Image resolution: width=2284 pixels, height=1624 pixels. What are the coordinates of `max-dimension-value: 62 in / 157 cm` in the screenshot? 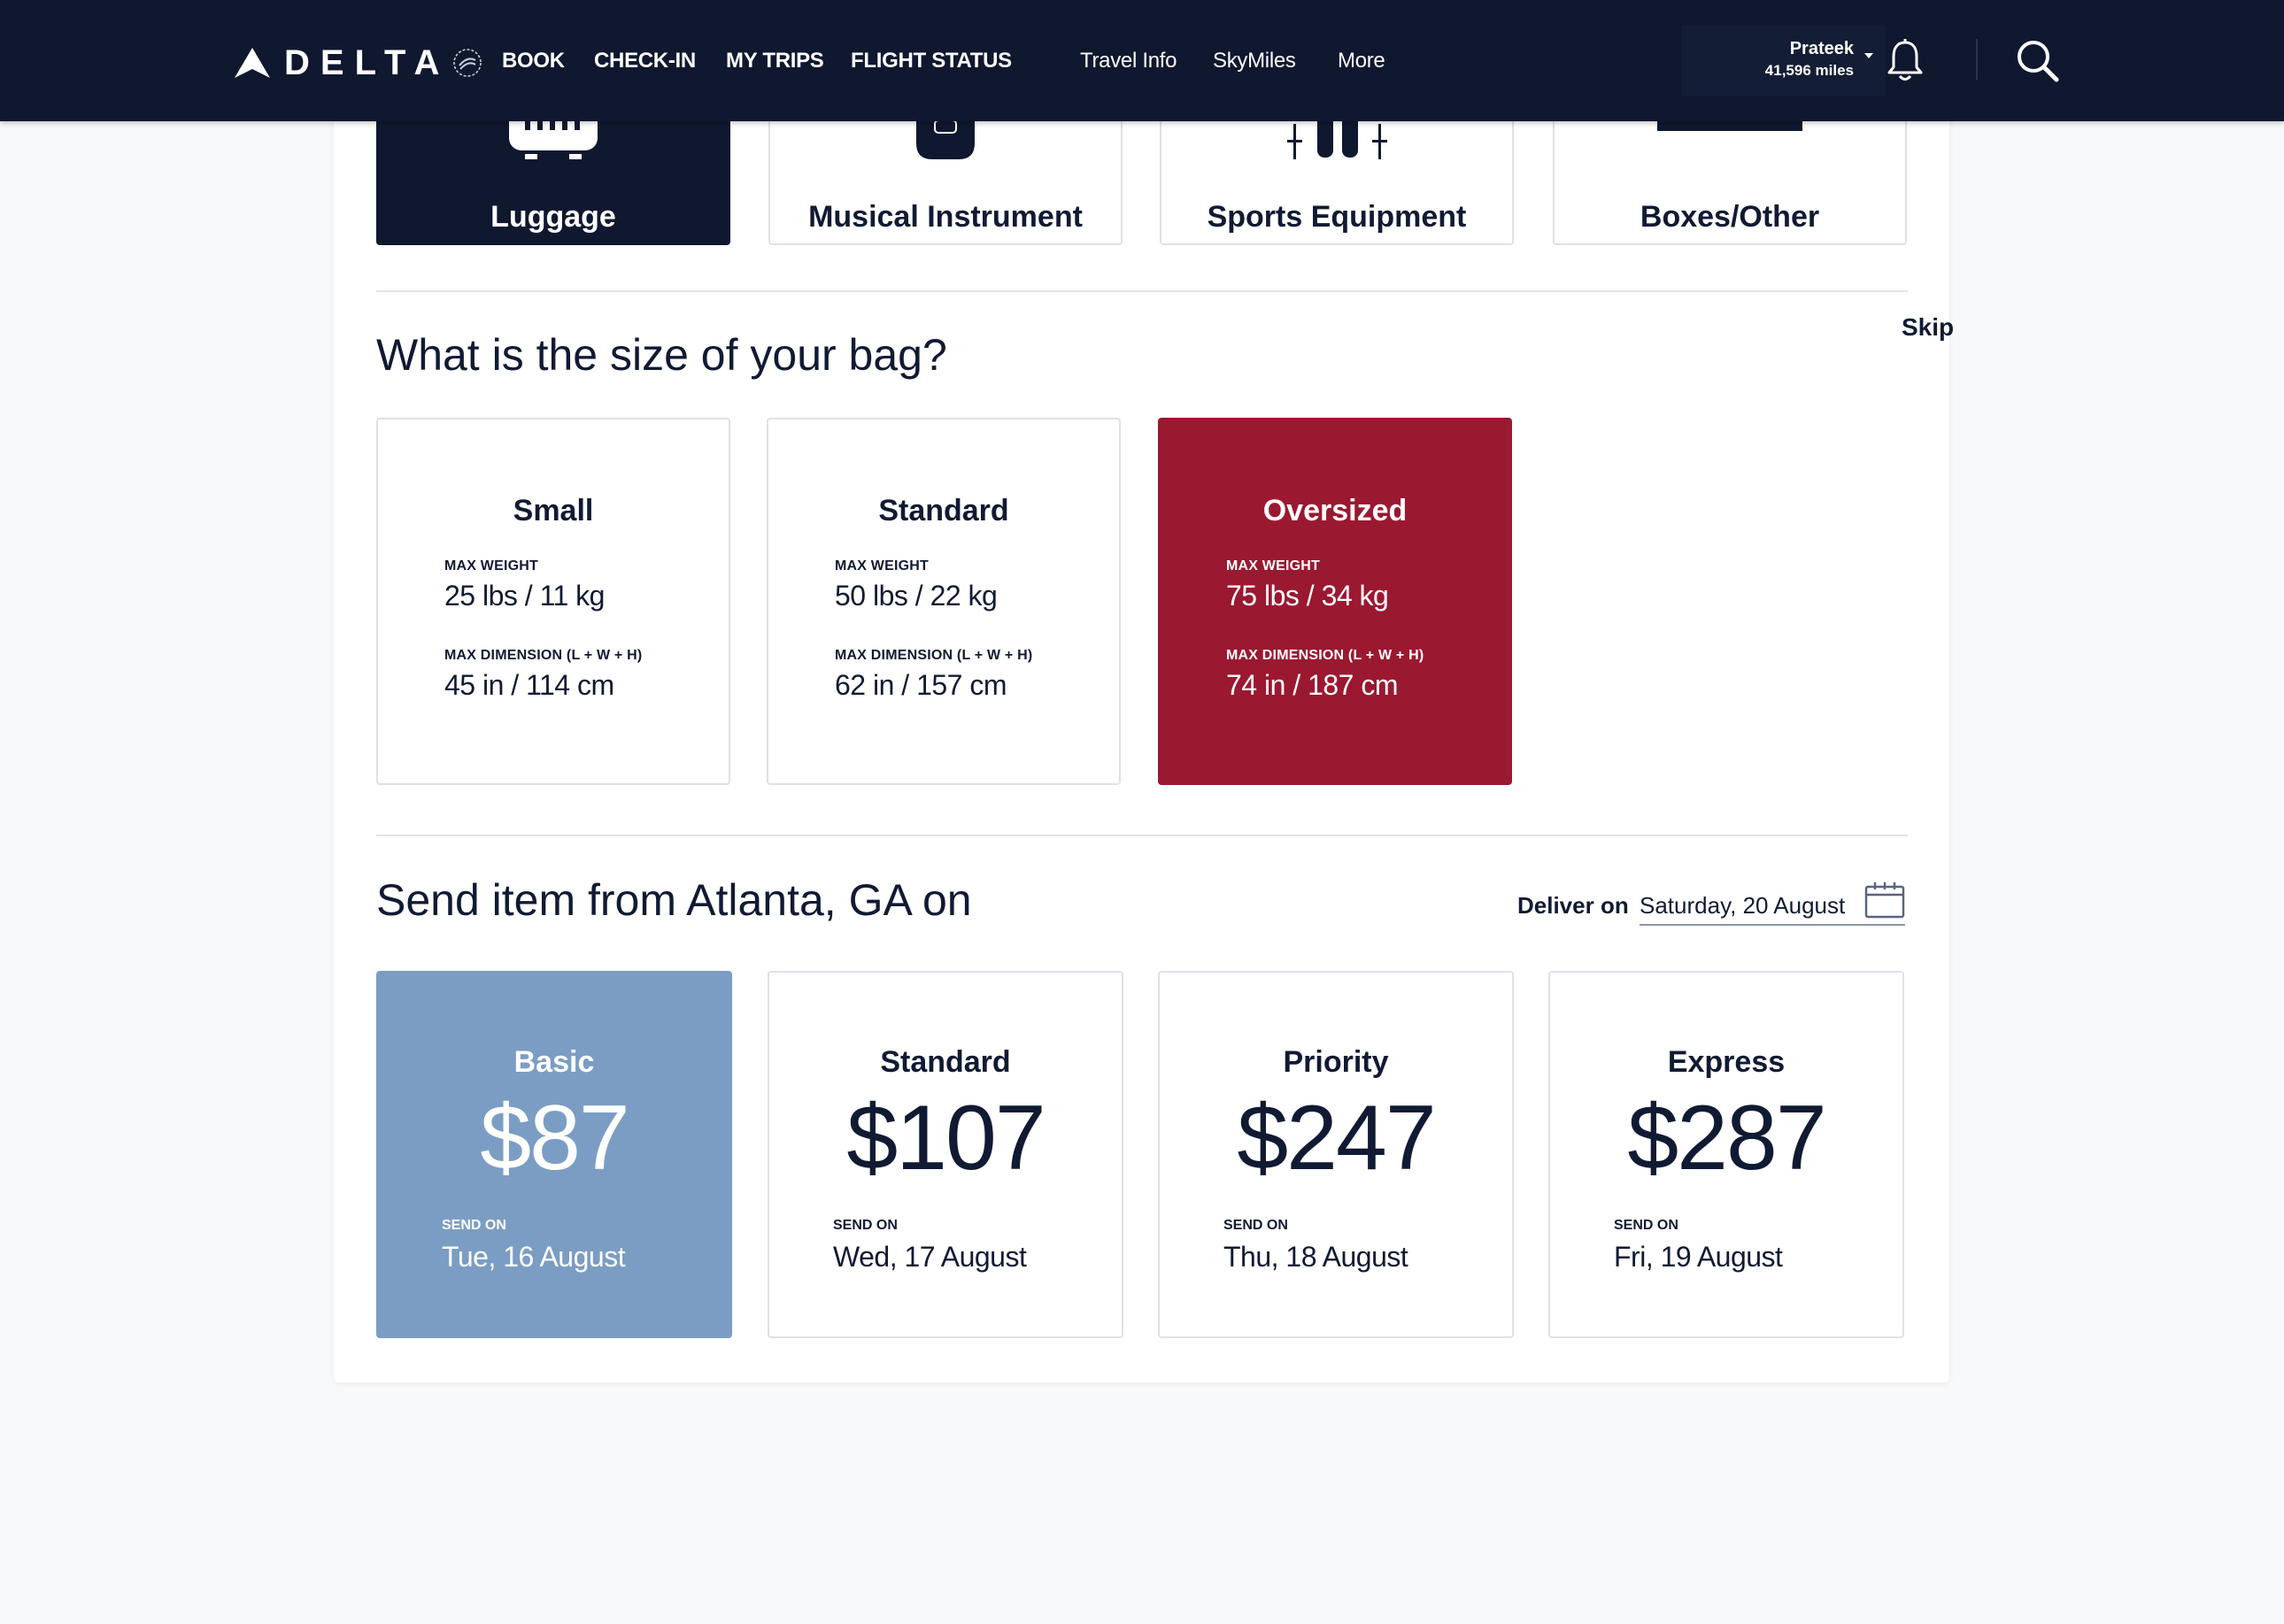 It's located at (921, 685).